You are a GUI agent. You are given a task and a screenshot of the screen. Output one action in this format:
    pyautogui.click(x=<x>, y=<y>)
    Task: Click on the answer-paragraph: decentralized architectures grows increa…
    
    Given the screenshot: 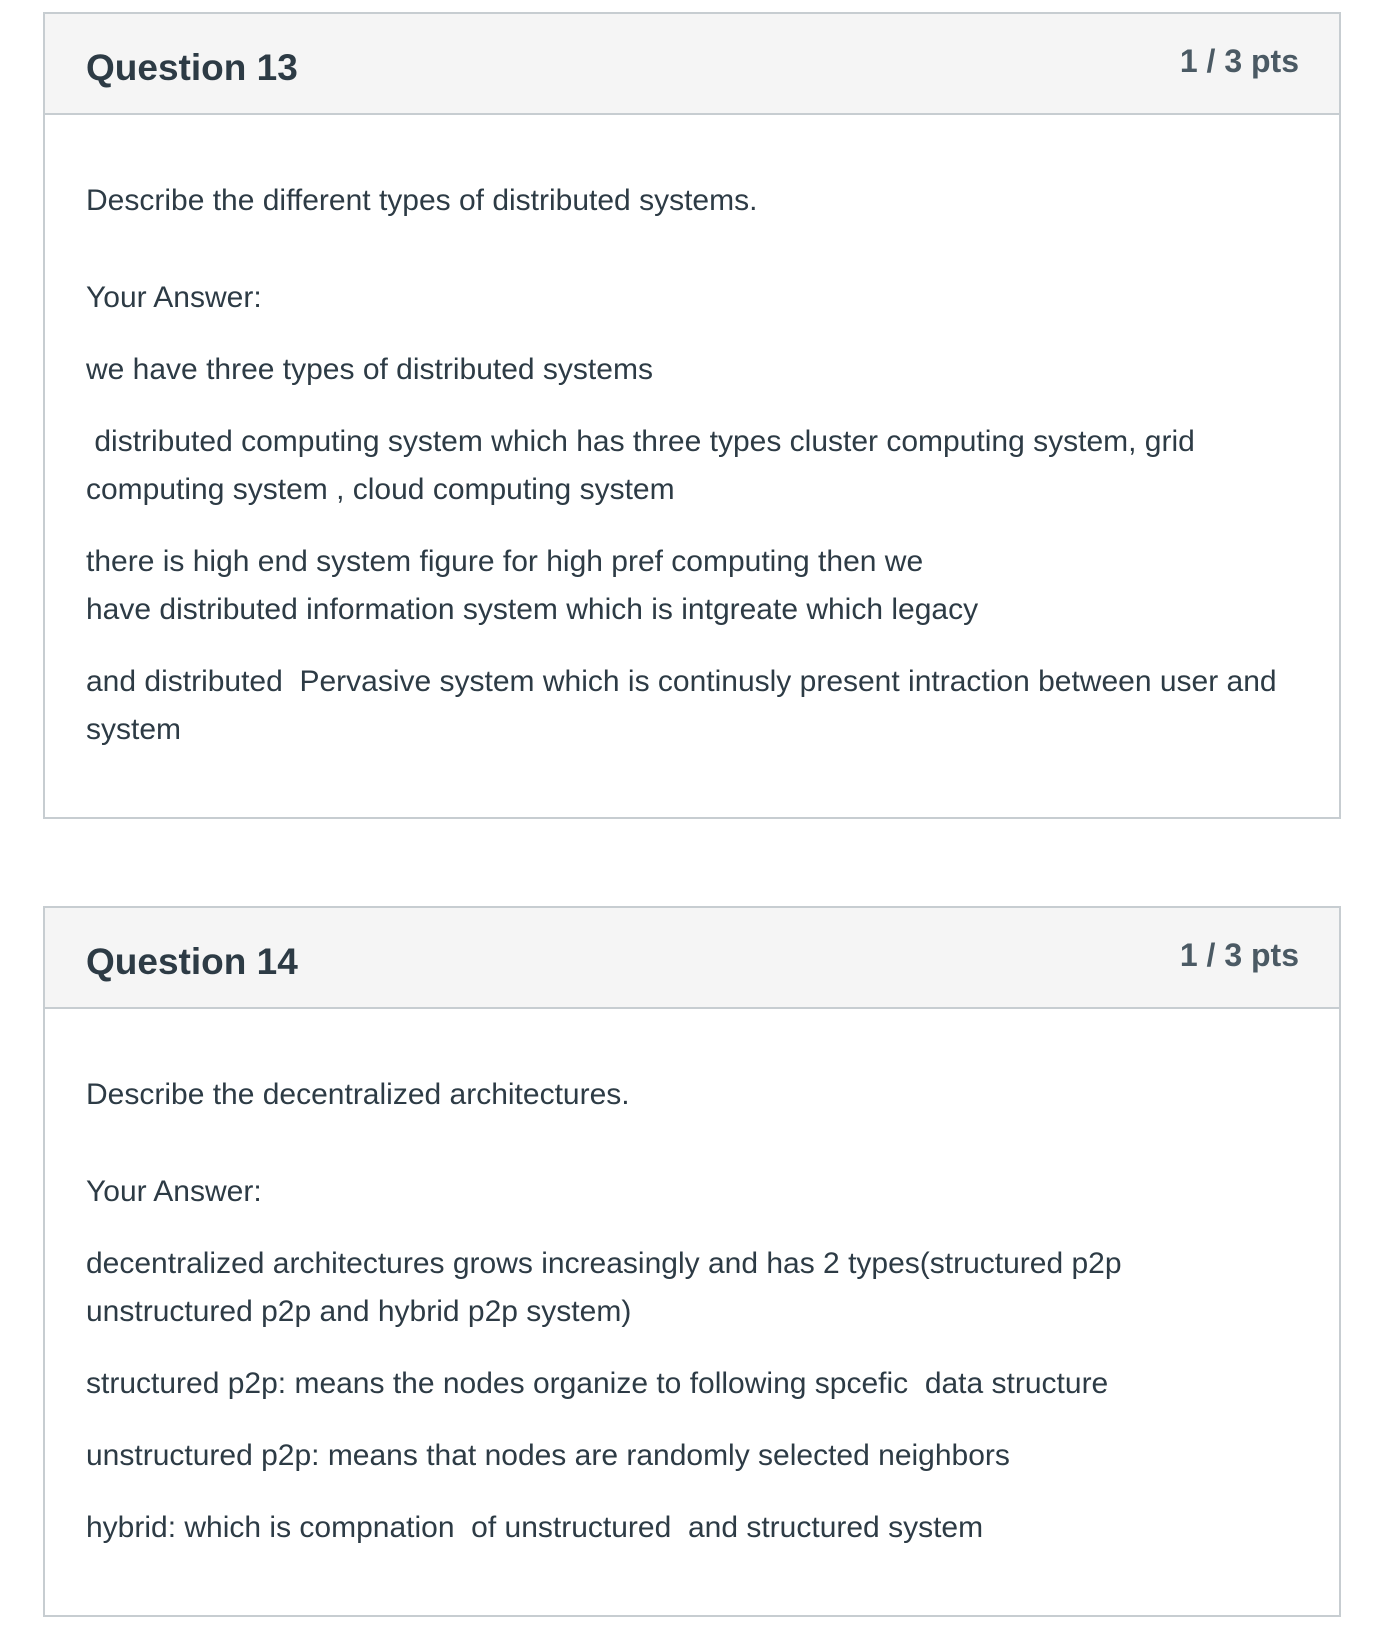 What is the action you would take?
    pyautogui.click(x=608, y=1287)
    